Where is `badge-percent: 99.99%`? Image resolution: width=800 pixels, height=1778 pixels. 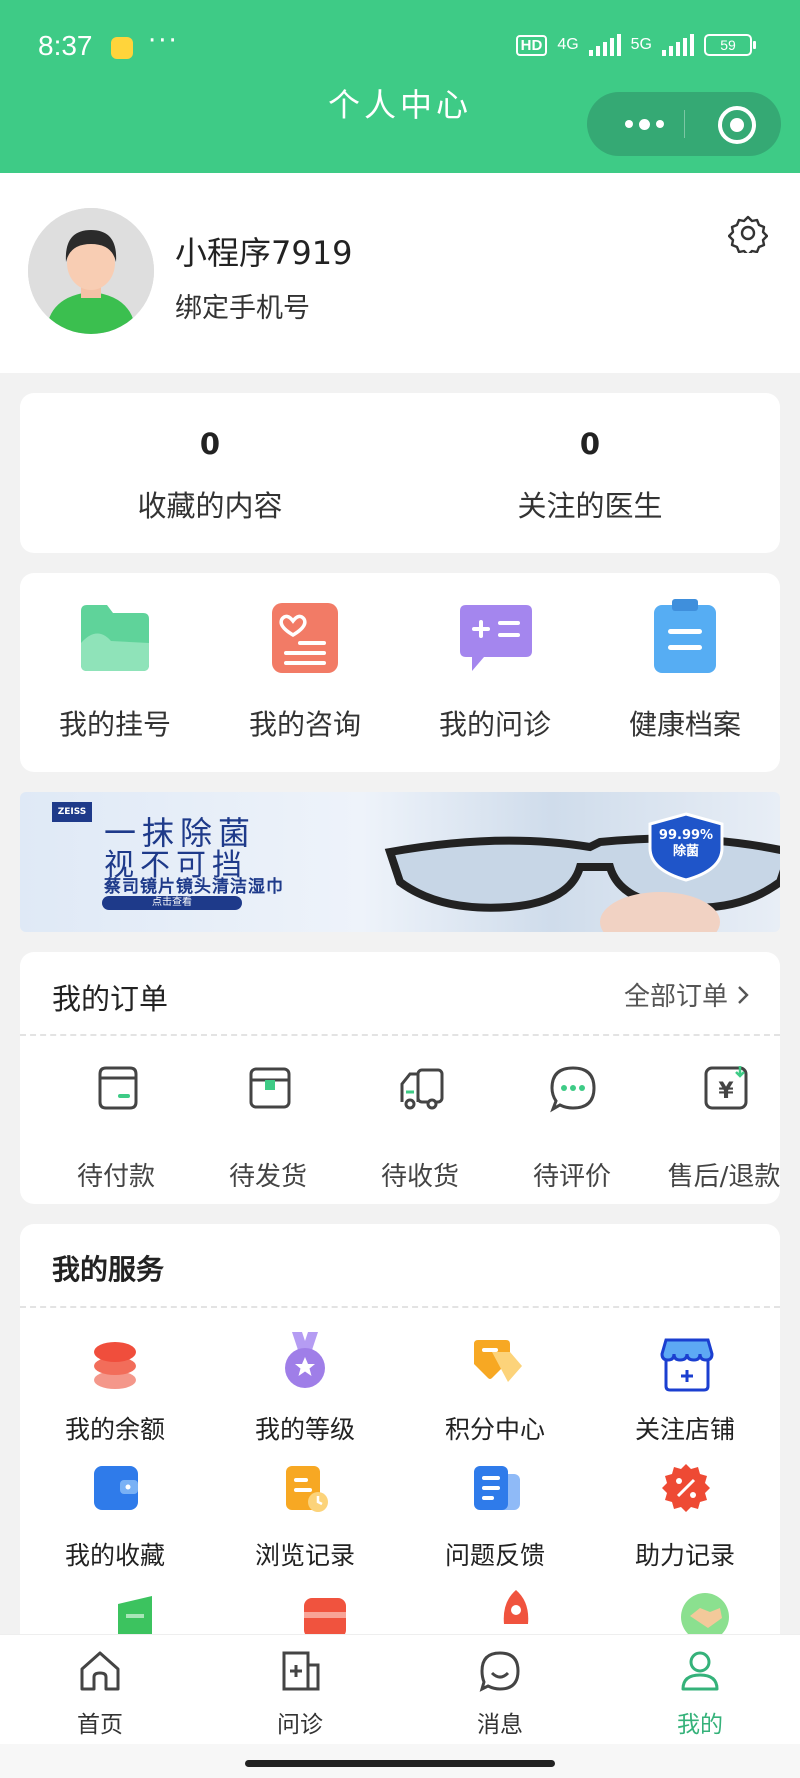 badge-percent: 99.99% is located at coordinates (686, 835).